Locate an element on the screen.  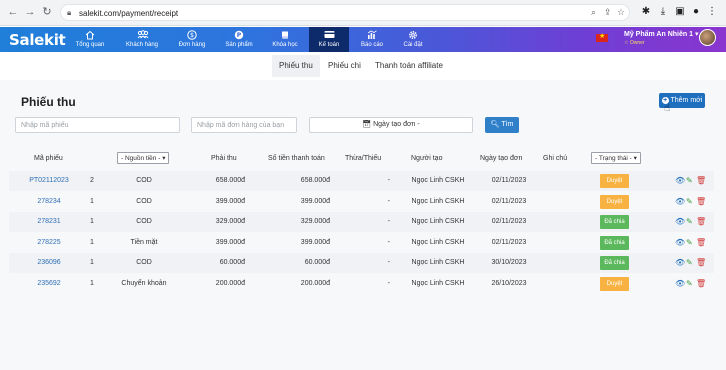
date-filter: 📅︎ Ngày tạo đơn - is located at coordinates (391, 125).